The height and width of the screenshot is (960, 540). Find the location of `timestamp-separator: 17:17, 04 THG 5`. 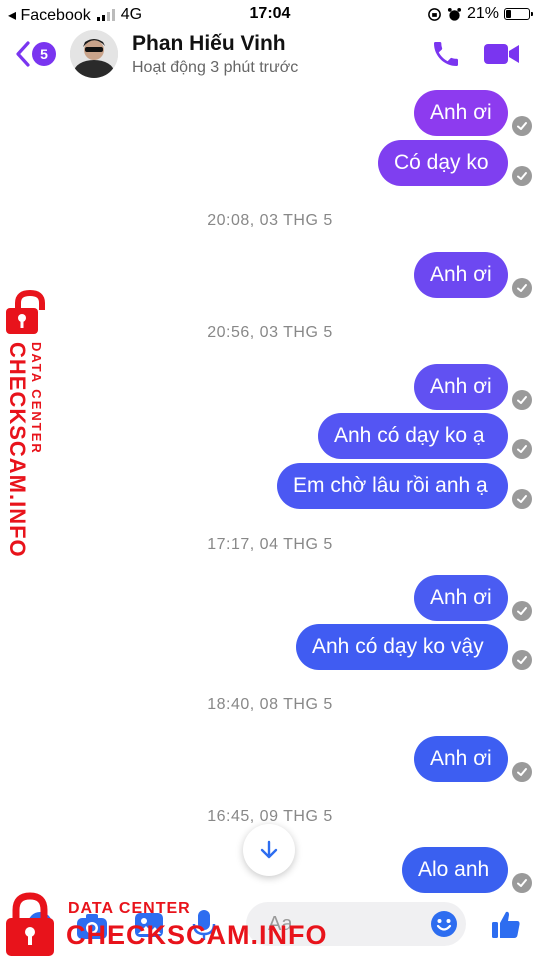

timestamp-separator: 17:17, 04 THG 5 is located at coordinates (270, 544).